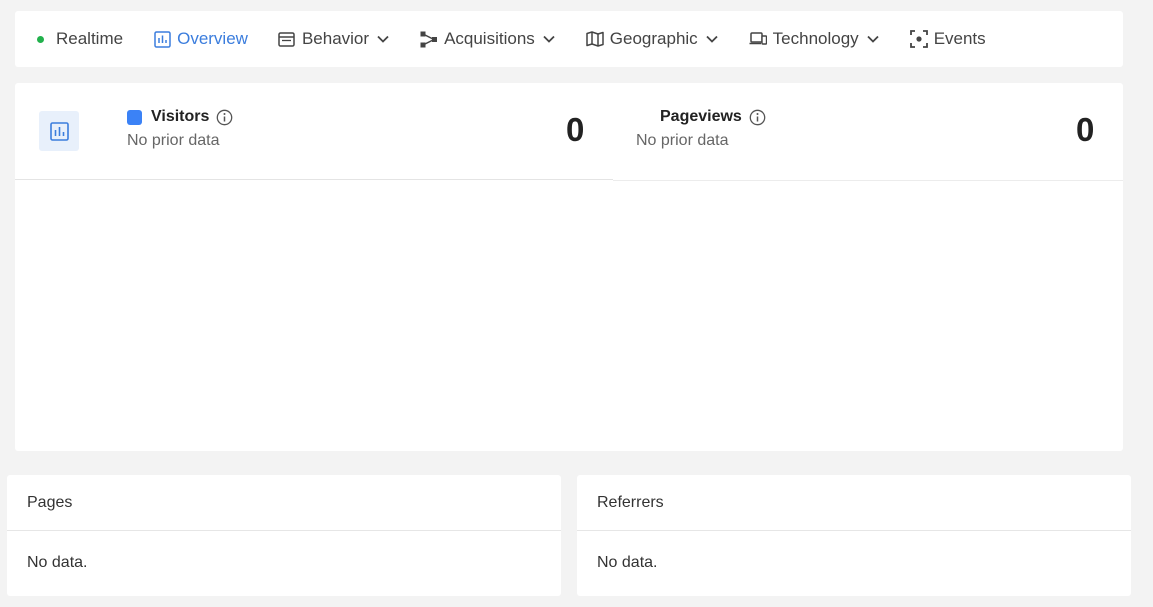 Image resolution: width=1153 pixels, height=607 pixels. Describe the element at coordinates (180, 129) in the screenshot. I see `visitors-stat: Visitors No prior data` at that location.